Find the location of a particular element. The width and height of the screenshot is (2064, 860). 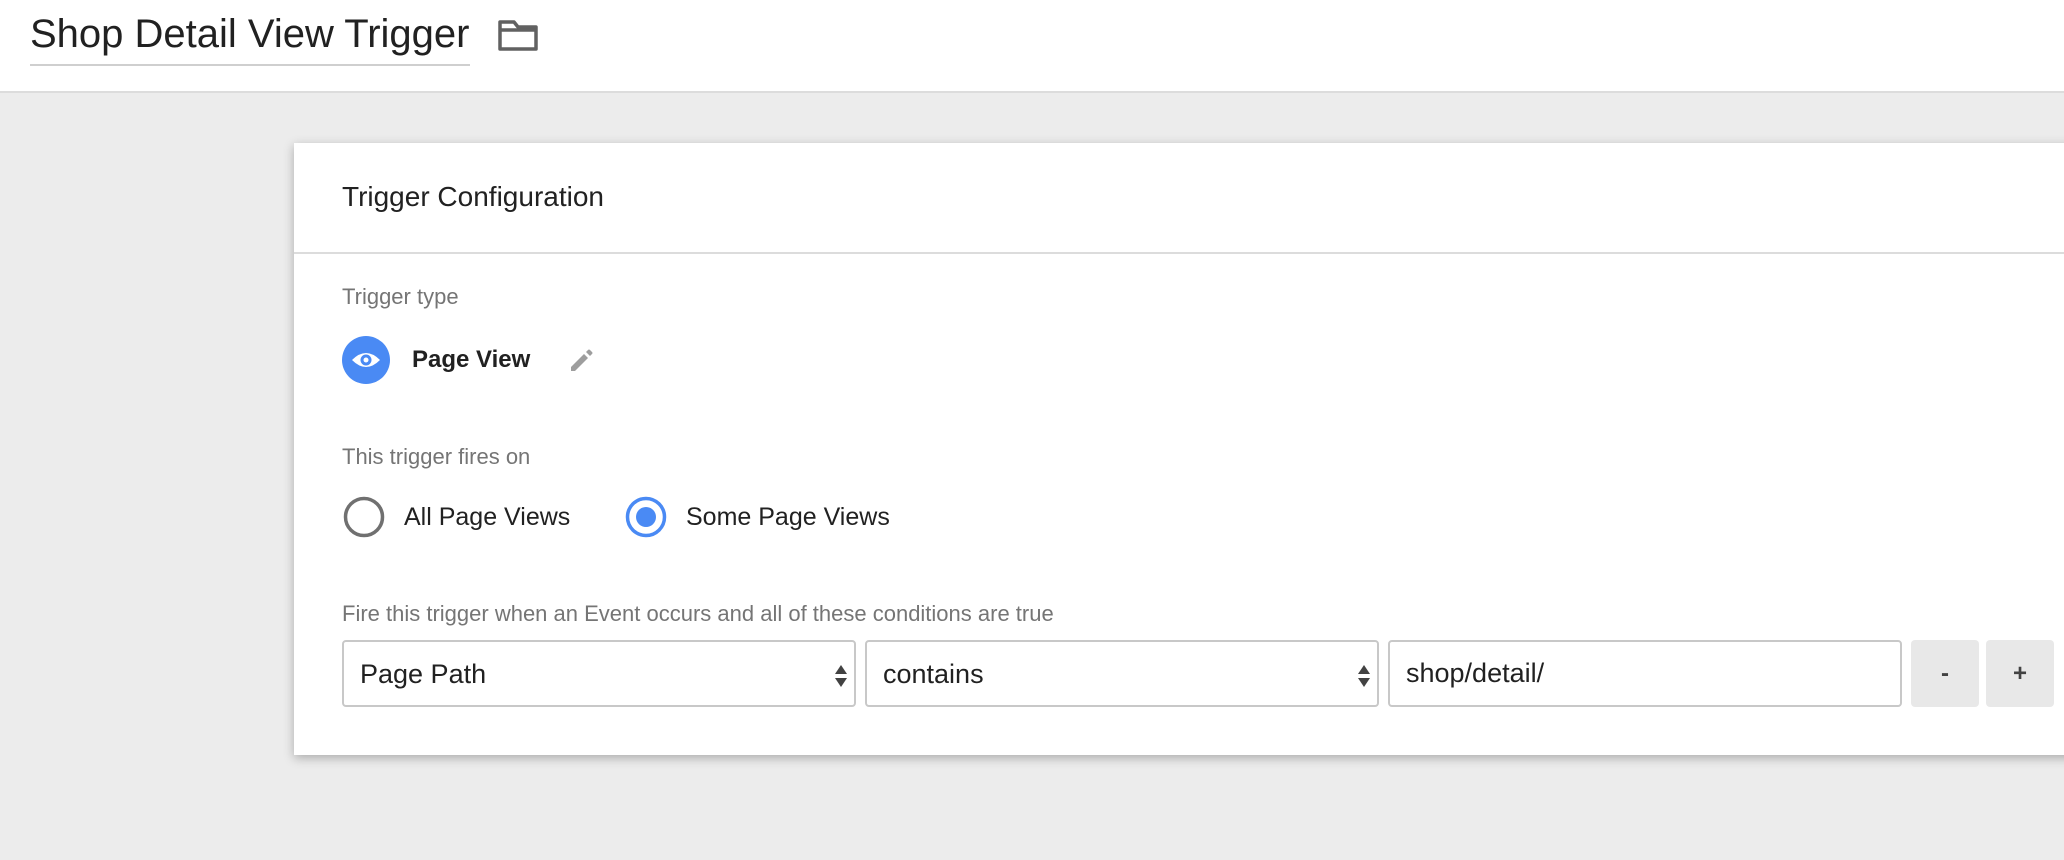

remove-condition-button: - is located at coordinates (1945, 673).